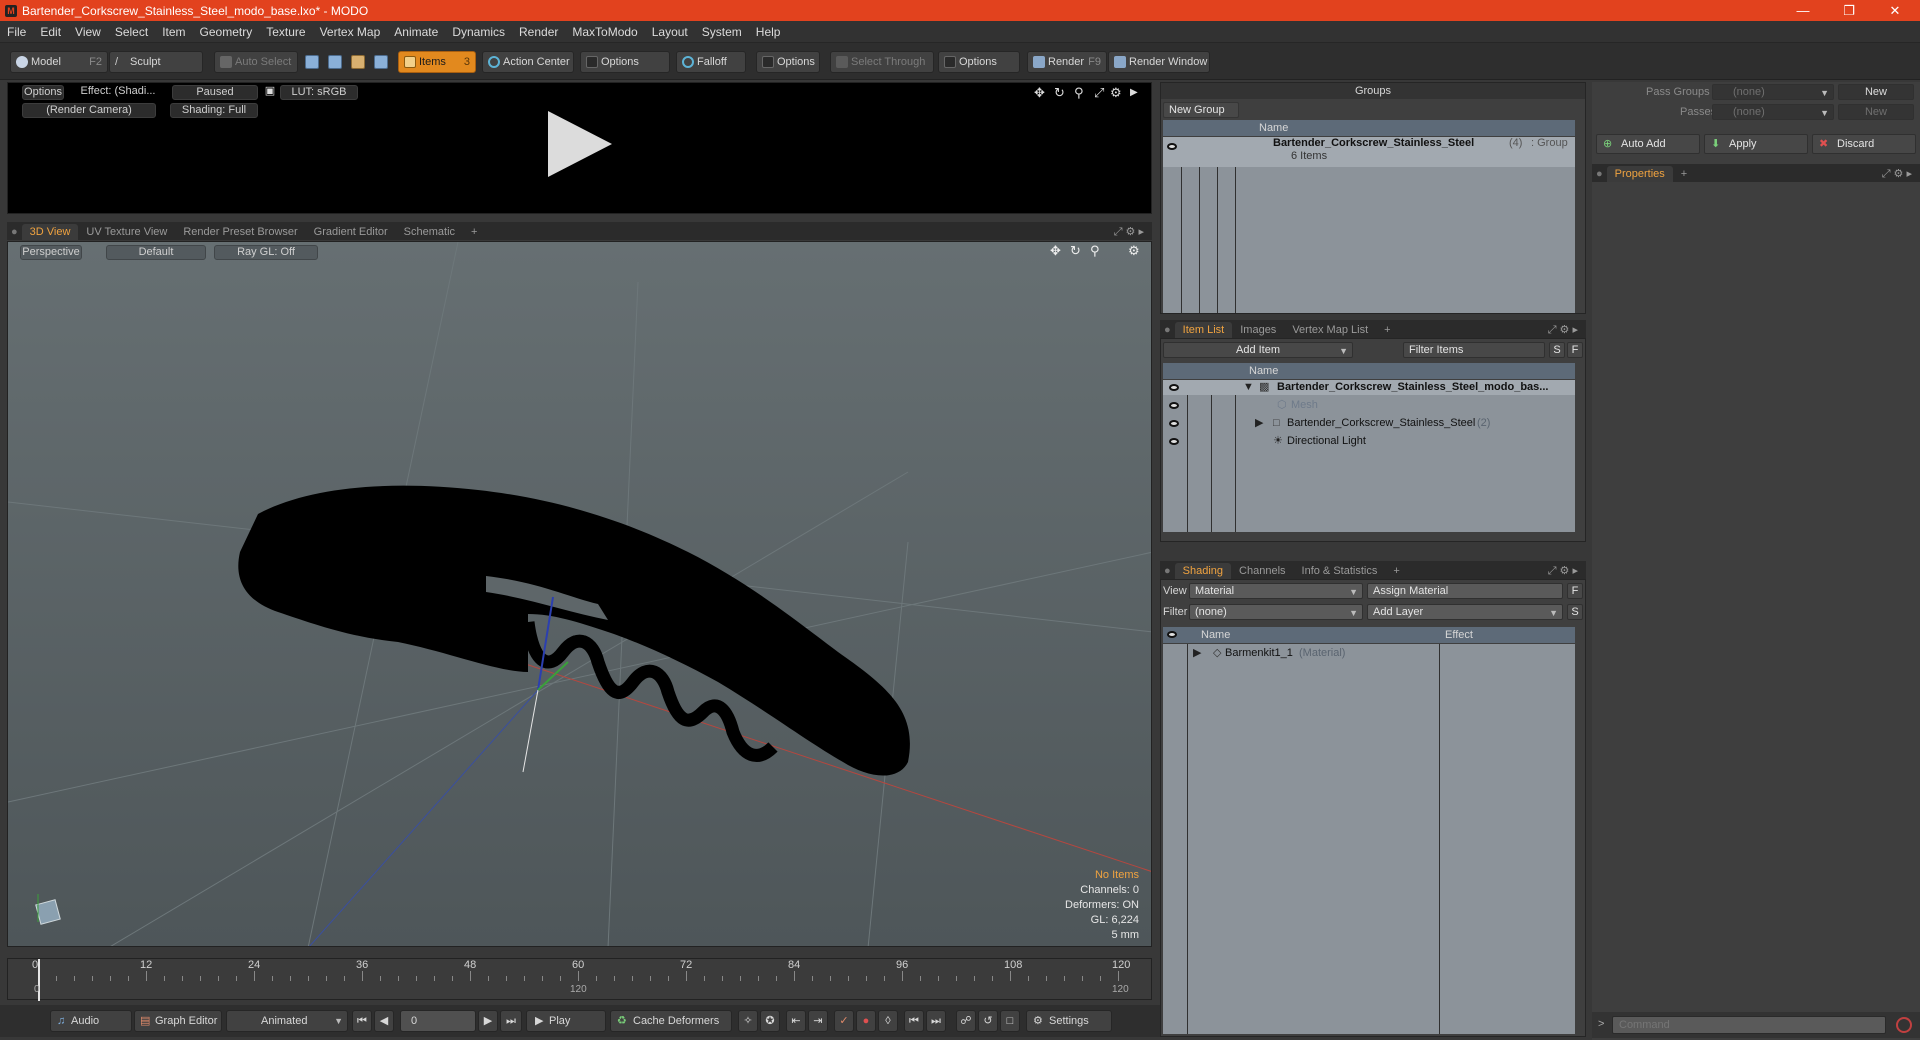 This screenshot has height=1040, width=1920. I want to click on menu-edit: Edit, so click(50, 32).